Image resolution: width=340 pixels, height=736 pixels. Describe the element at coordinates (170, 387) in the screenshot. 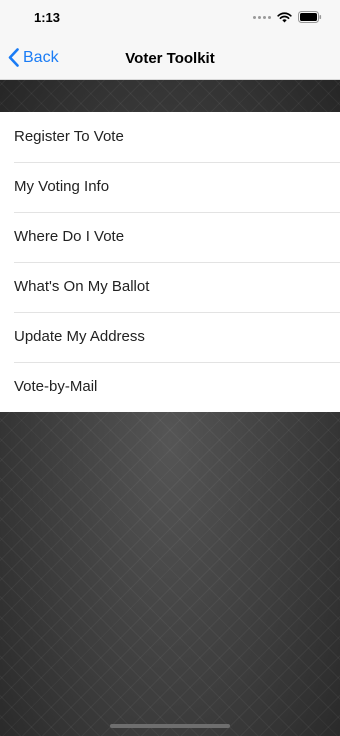

I see `menu-item-vote-by-mail: Vote-by-Mail` at that location.